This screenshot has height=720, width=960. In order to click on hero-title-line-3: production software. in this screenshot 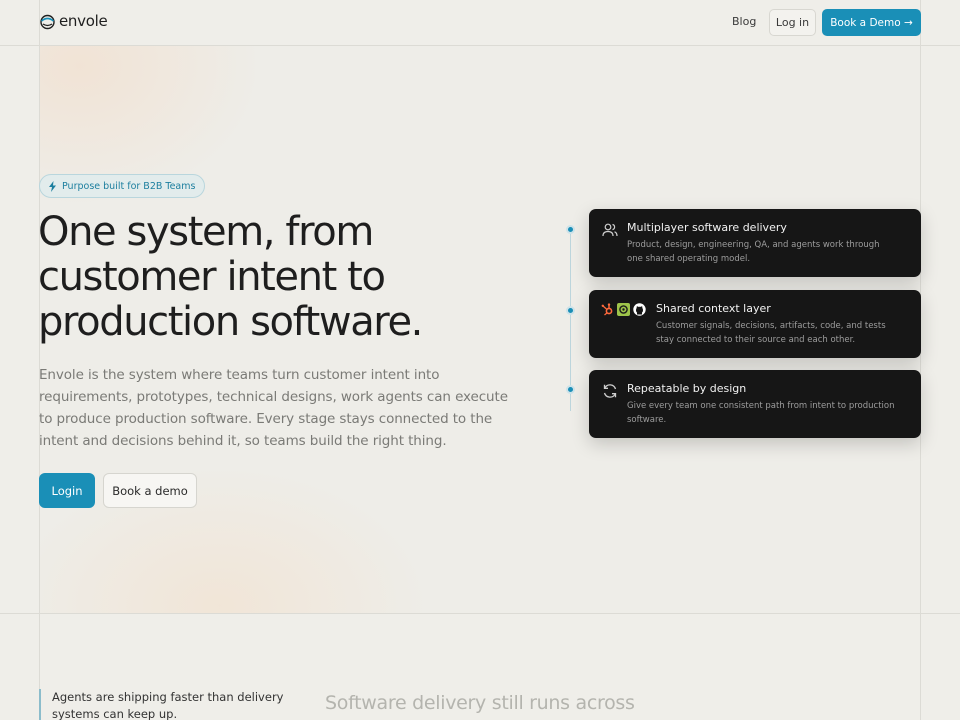, I will do `click(230, 322)`.